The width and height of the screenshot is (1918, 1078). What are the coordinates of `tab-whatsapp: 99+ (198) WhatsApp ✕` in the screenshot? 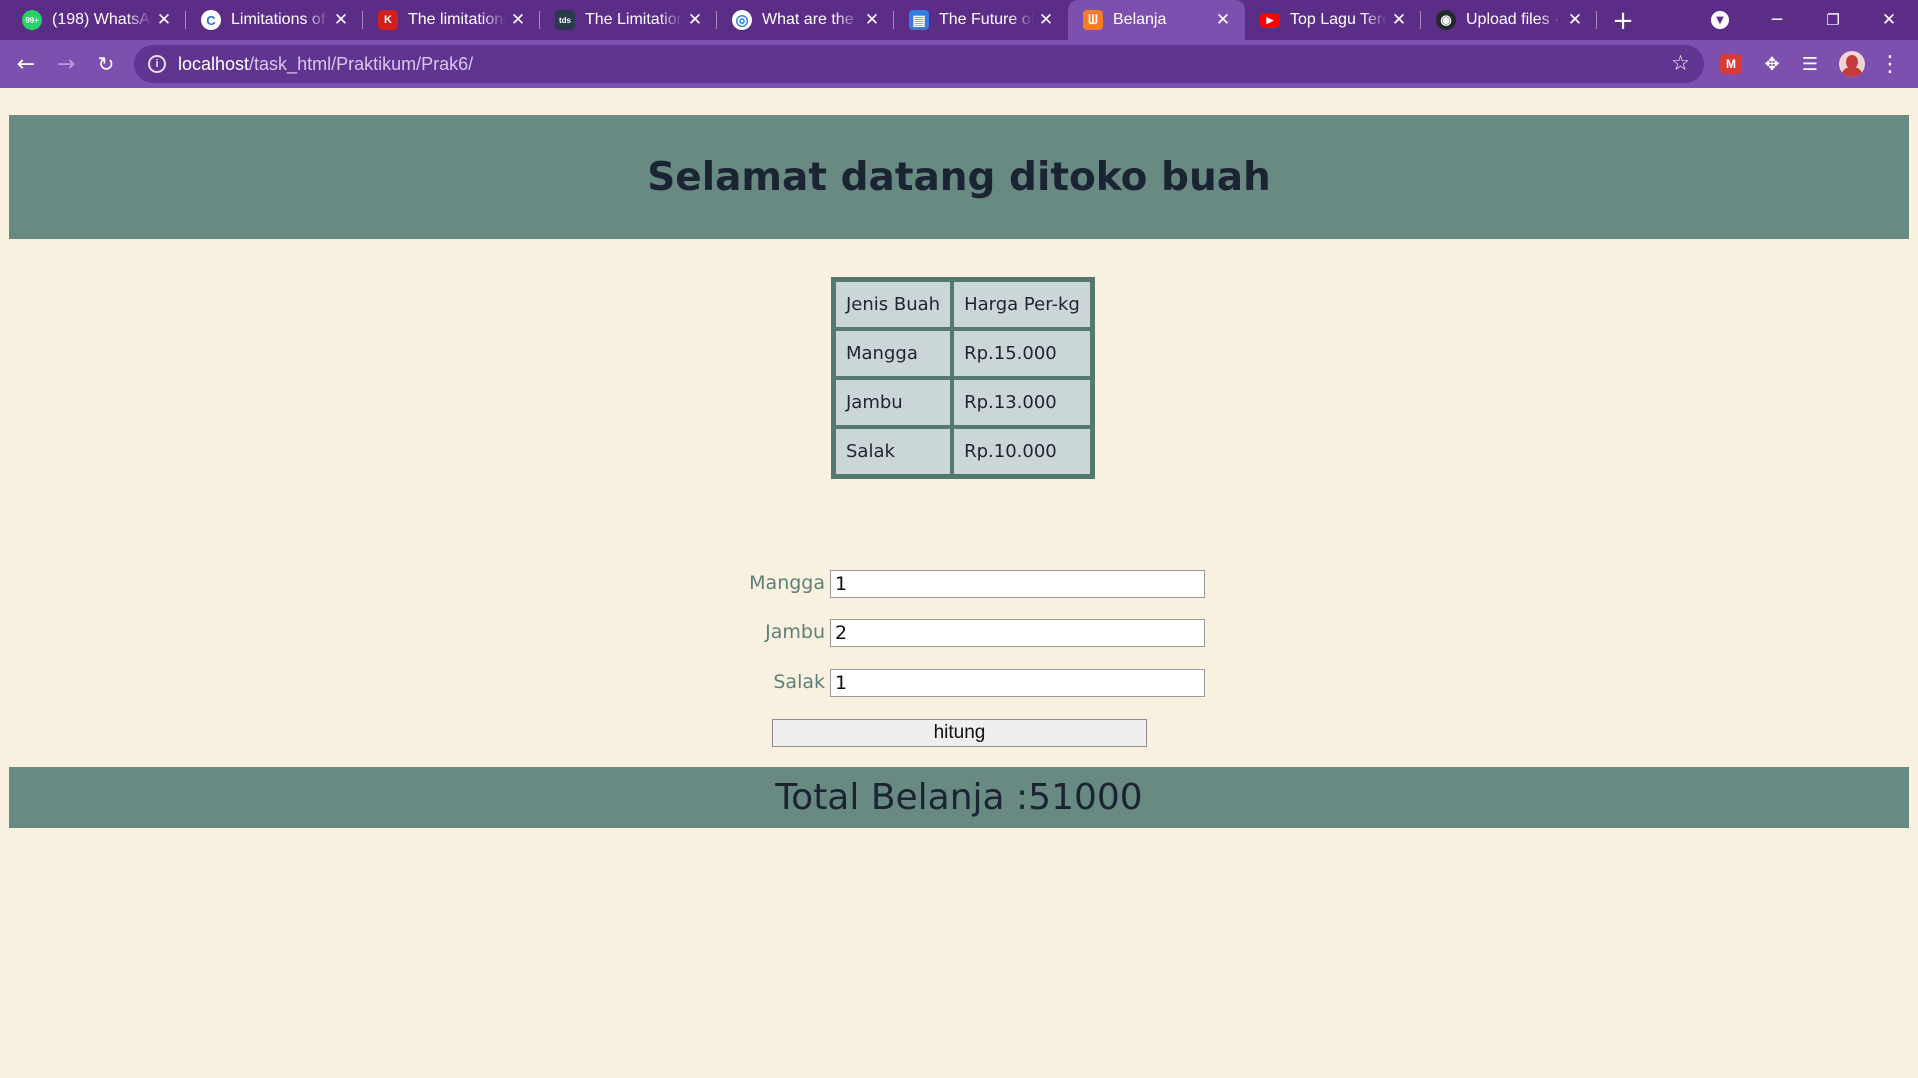 It's located at (93, 20).